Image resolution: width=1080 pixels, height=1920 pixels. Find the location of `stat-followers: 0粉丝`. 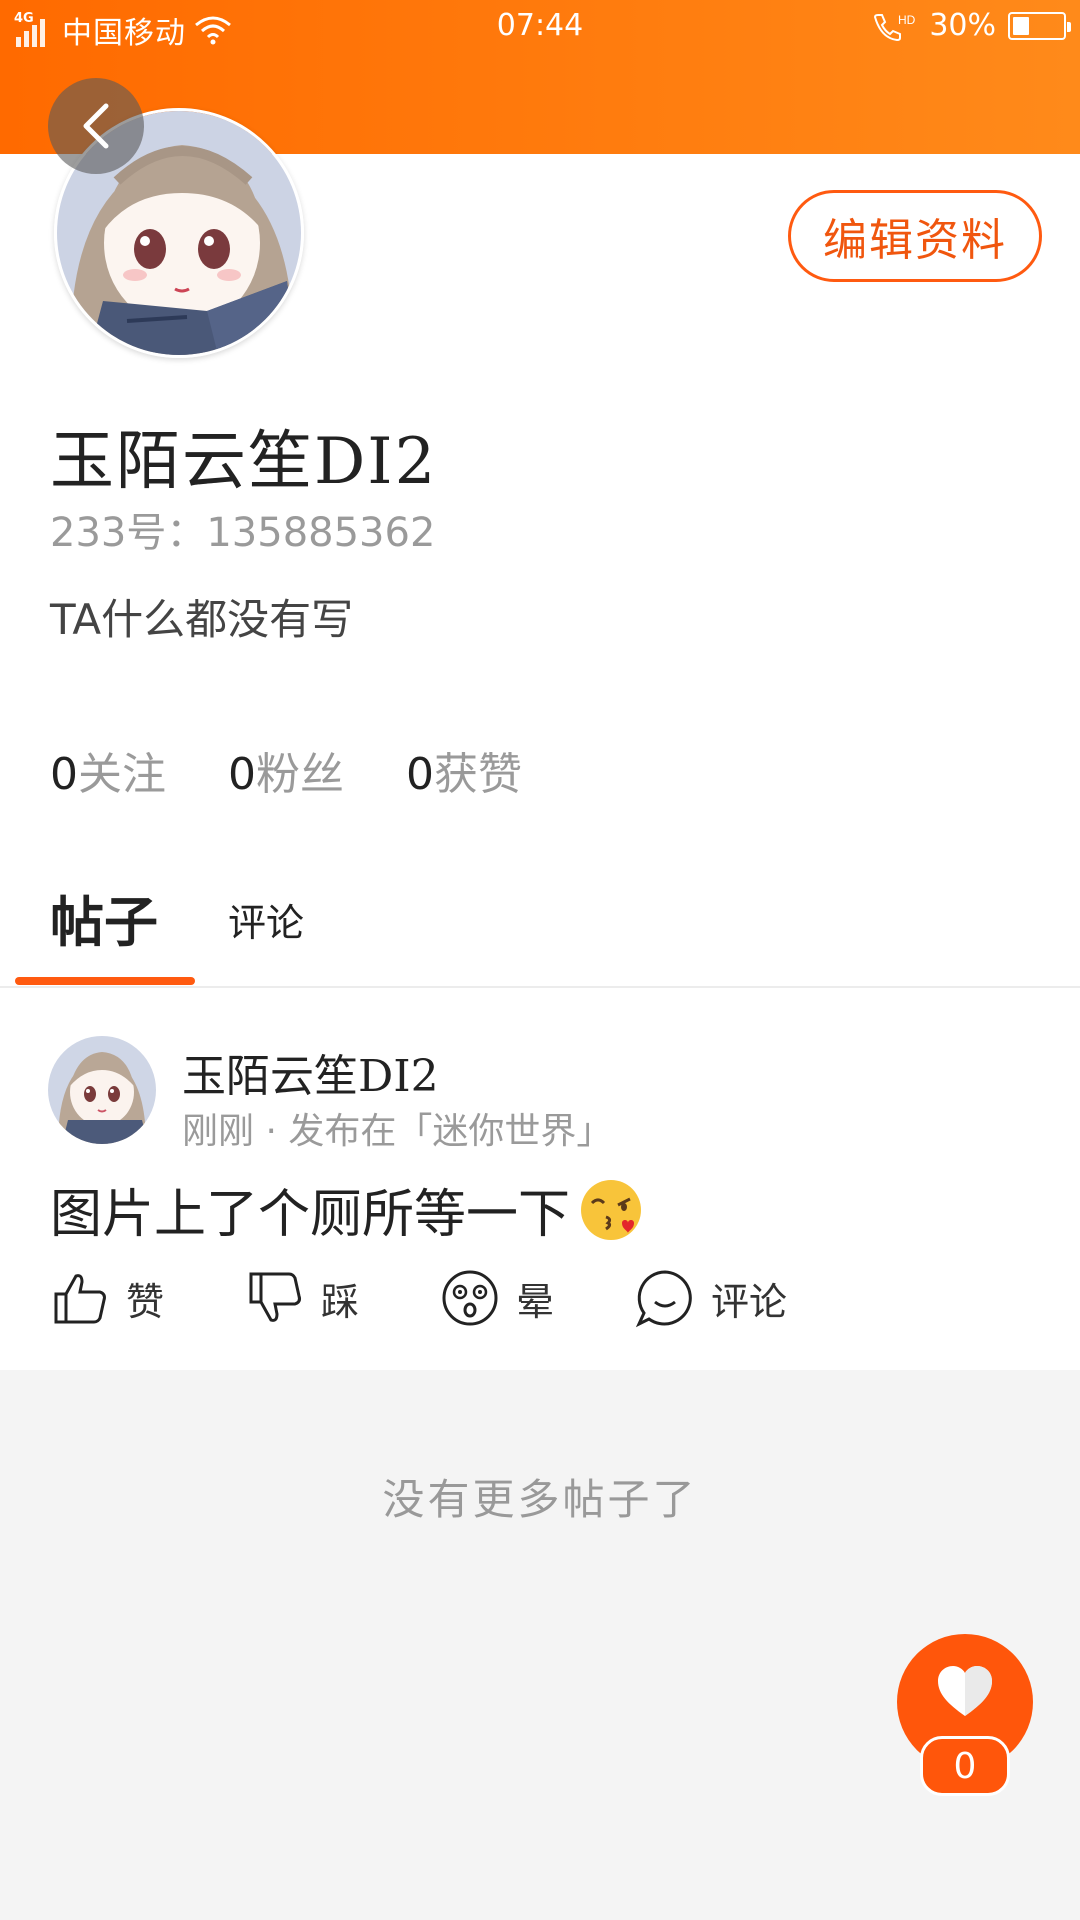

stat-followers: 0粉丝 is located at coordinates (286, 770).